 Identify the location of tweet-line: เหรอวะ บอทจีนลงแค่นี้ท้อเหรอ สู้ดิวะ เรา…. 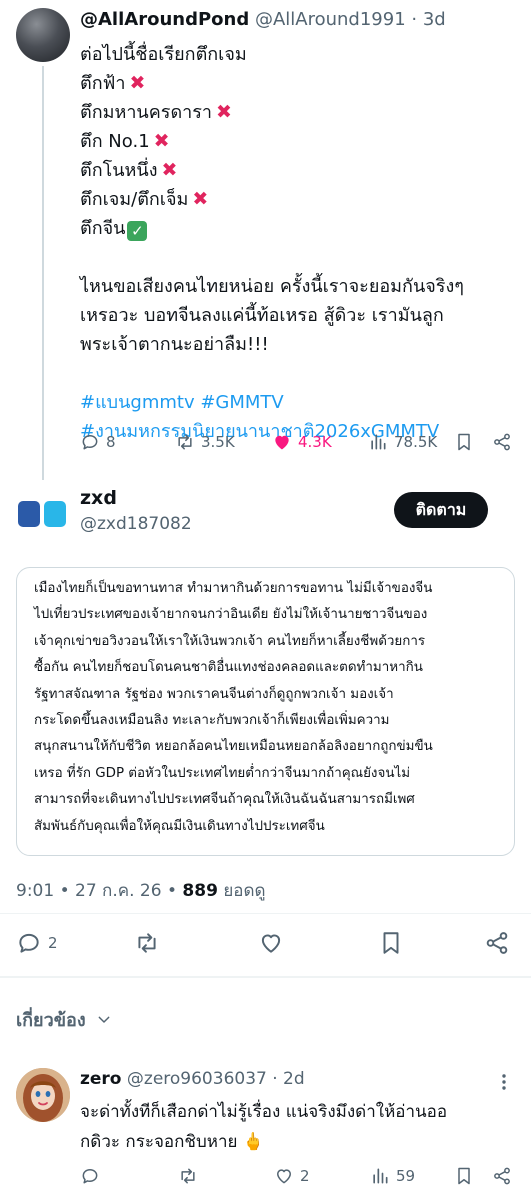
(262, 315).